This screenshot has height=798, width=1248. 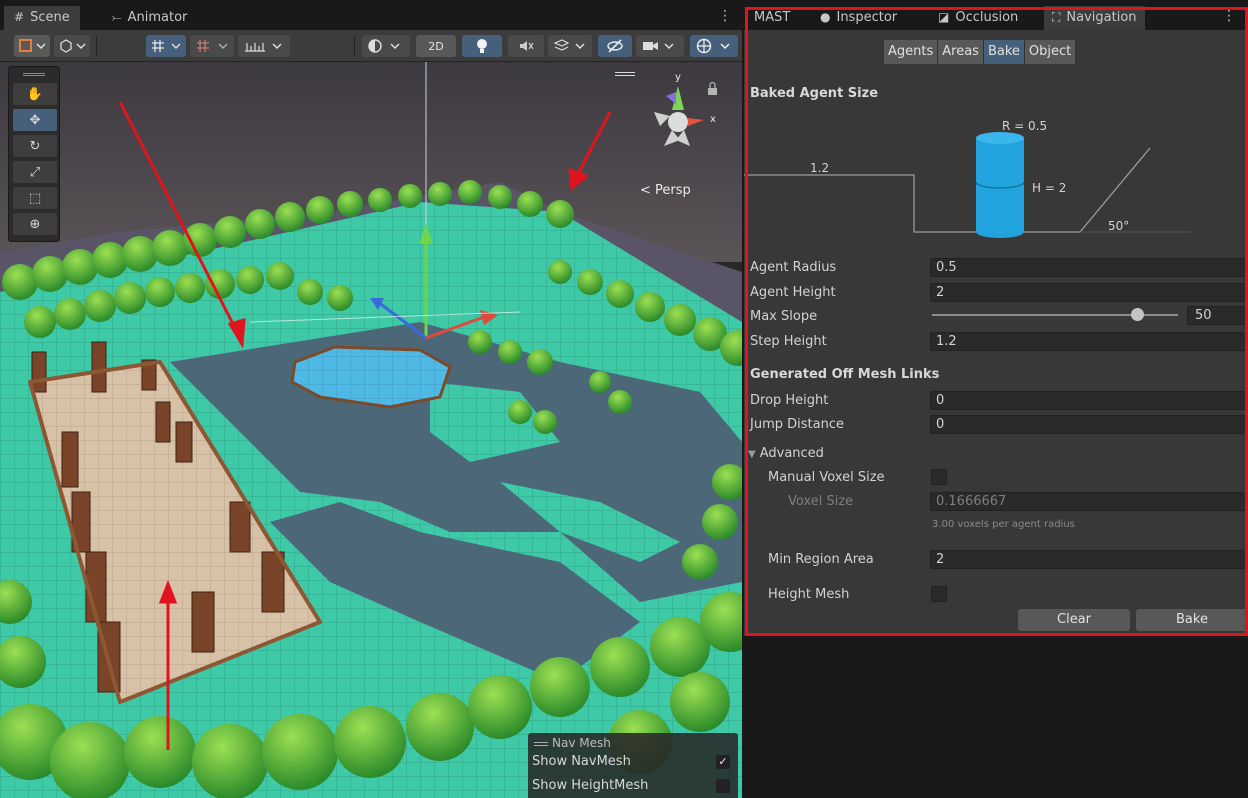 I want to click on voxel-size-field: 0.1666667, so click(x=1089, y=501).